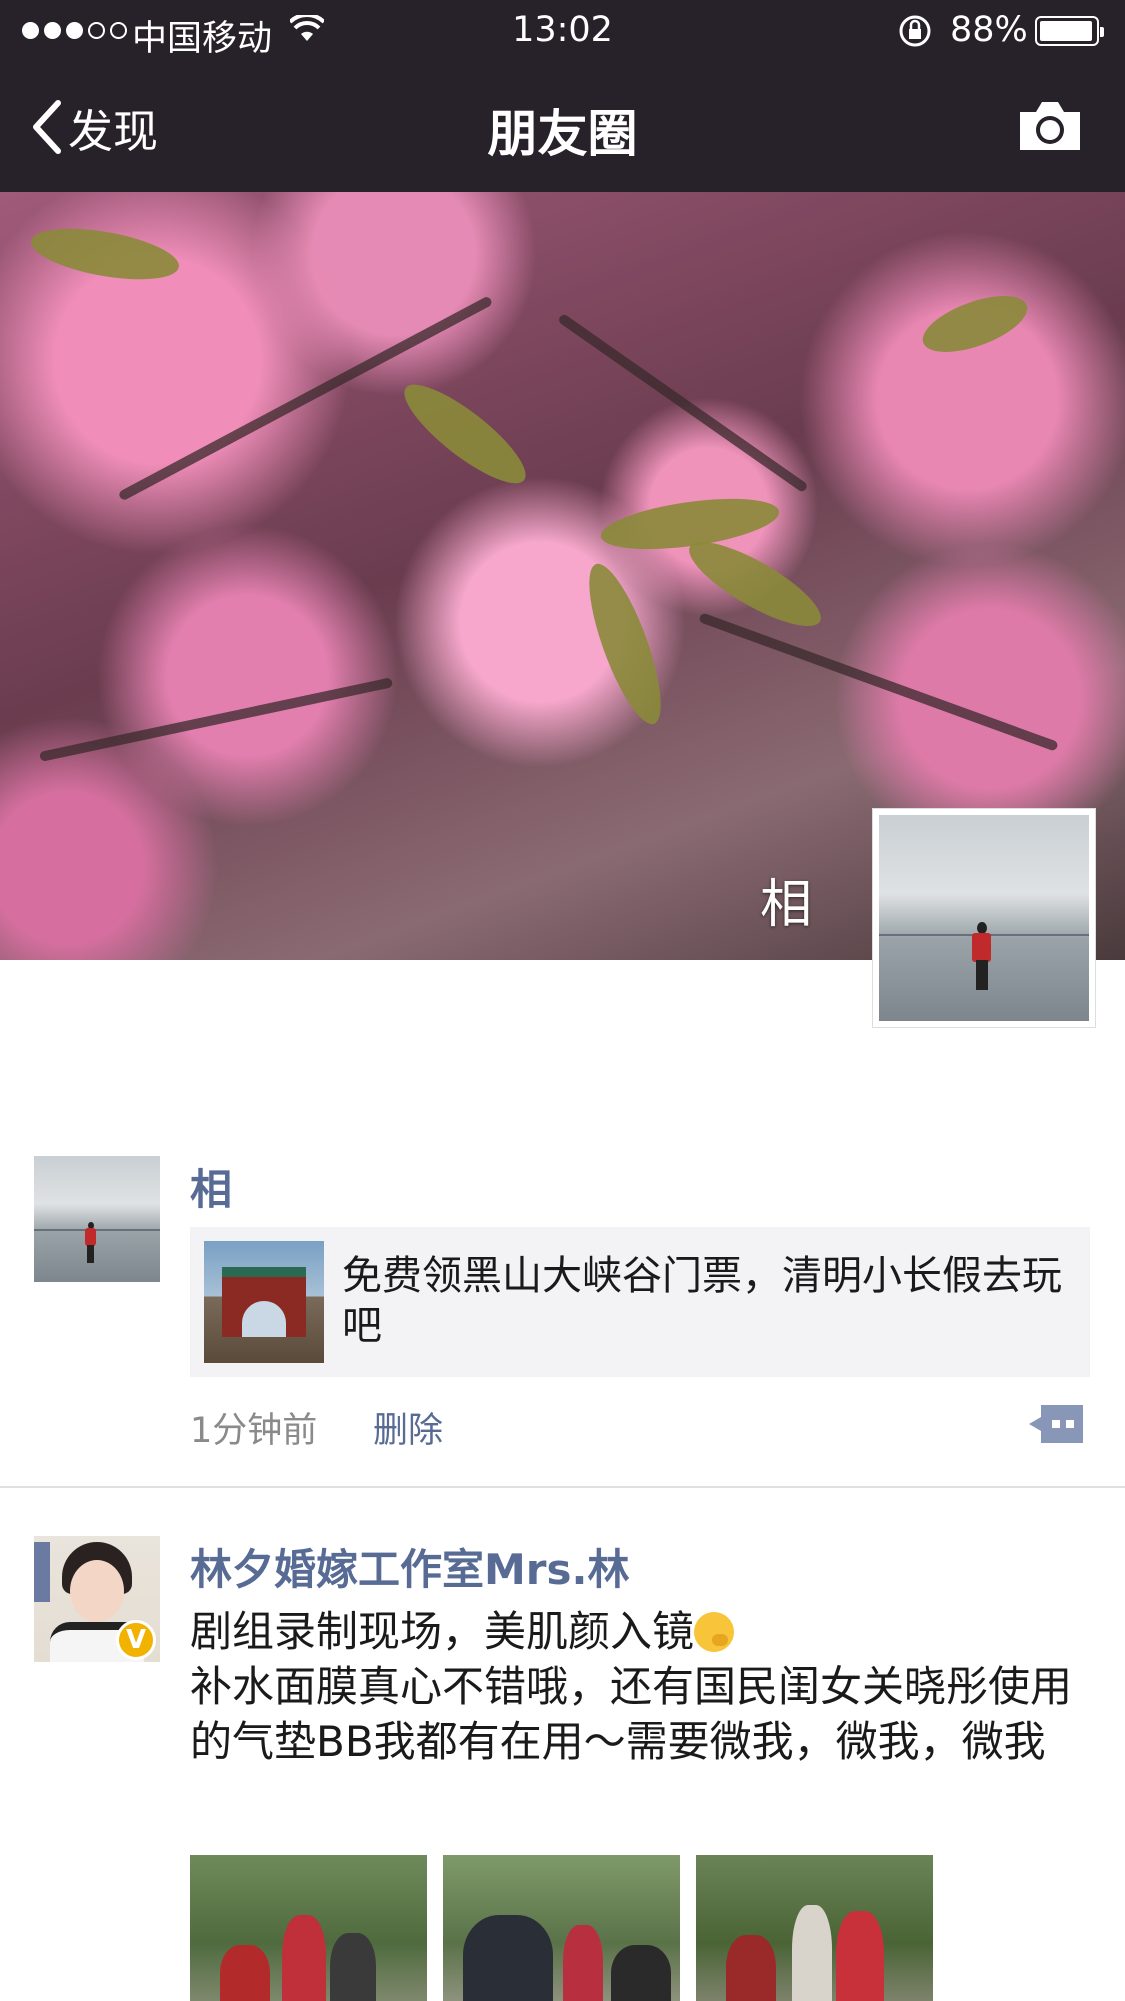  I want to click on avatar: V, so click(97, 1599).